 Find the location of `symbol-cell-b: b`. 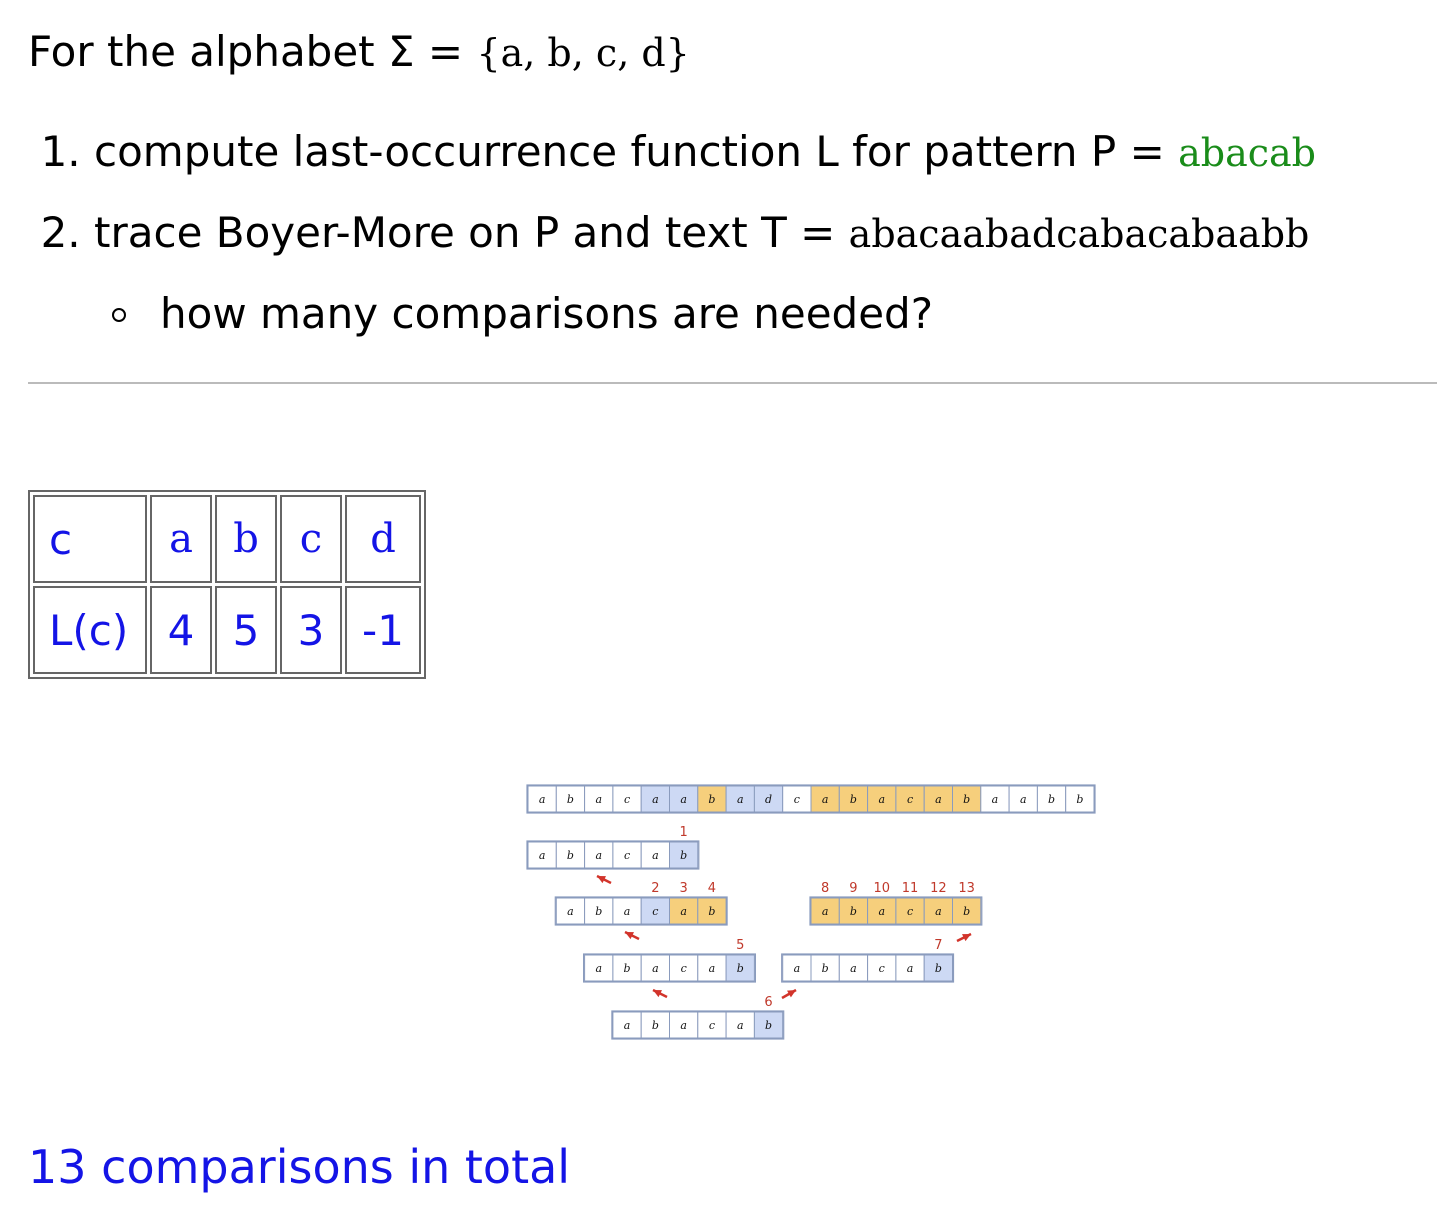

symbol-cell-b: b is located at coordinates (246, 539).